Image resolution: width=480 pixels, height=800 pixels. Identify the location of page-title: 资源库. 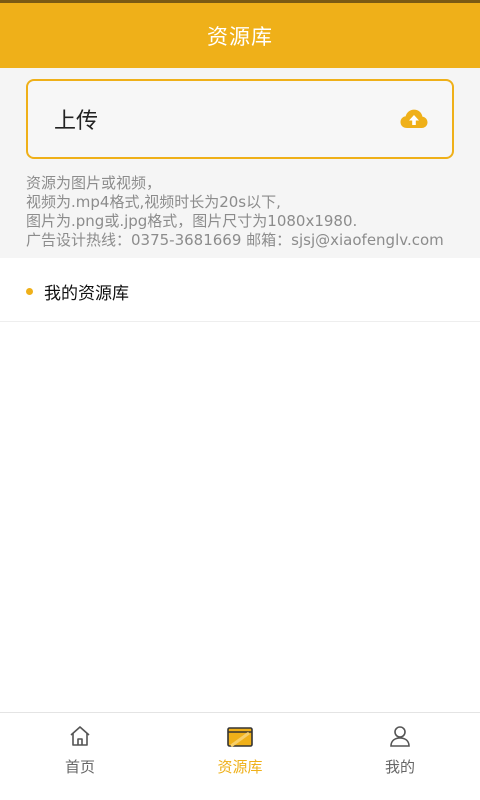
(240, 36).